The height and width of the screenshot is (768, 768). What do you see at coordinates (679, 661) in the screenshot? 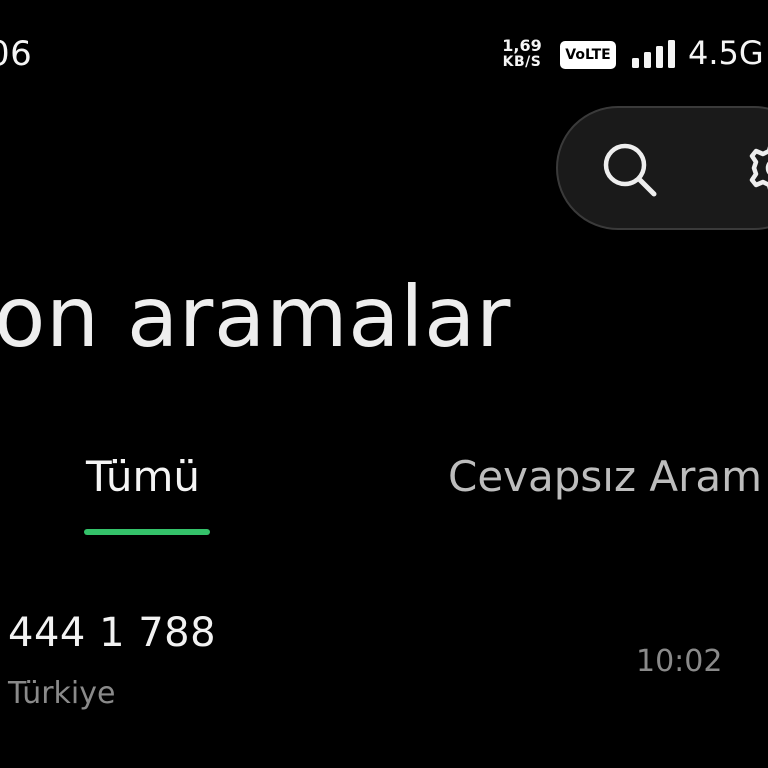
I see `call-time: 10:02` at bounding box center [679, 661].